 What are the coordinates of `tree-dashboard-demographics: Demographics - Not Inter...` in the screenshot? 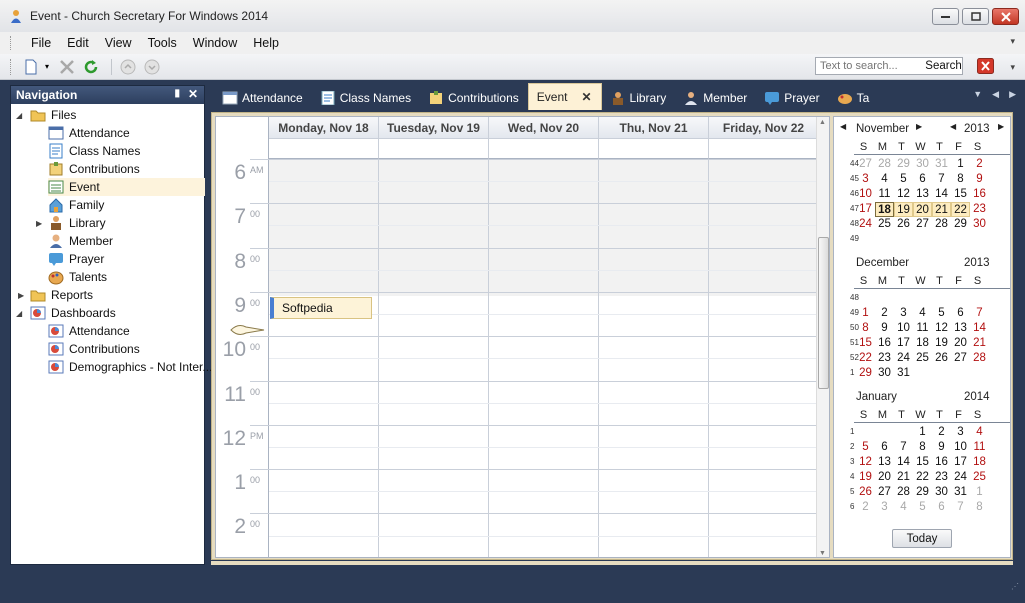 It's located at (130, 367).